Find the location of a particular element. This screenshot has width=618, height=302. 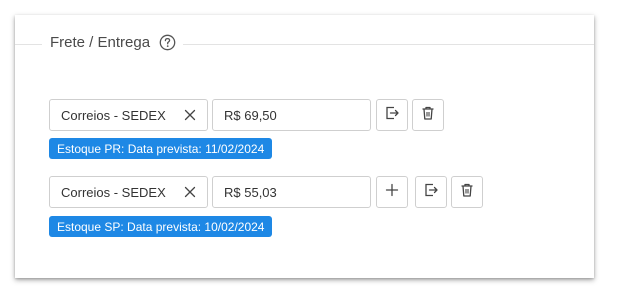

shipping-option-row: Correios - SEDEX R$ 69,50 is located at coordinates (246, 115).